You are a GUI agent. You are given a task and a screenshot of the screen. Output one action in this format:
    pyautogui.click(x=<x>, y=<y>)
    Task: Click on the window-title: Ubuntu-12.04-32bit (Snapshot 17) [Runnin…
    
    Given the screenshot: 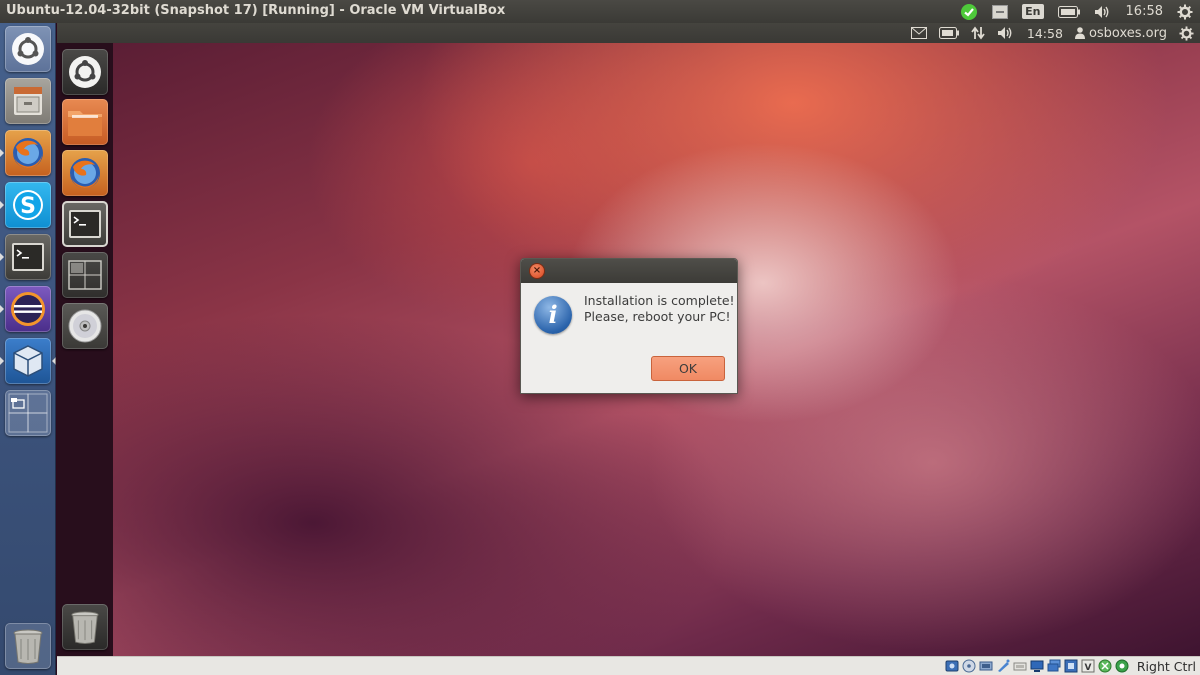 What is the action you would take?
    pyautogui.click(x=256, y=10)
    